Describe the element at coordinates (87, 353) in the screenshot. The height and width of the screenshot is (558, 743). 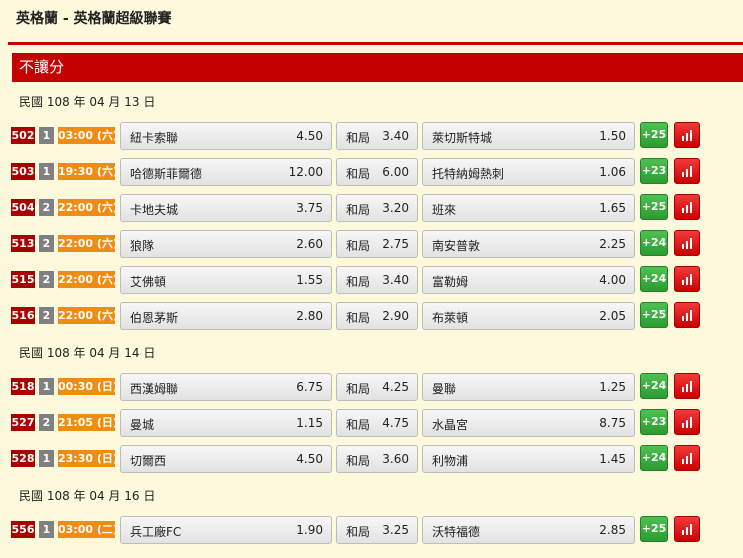
I see `date-header: 民國 108 年 04 月 14 日` at that location.